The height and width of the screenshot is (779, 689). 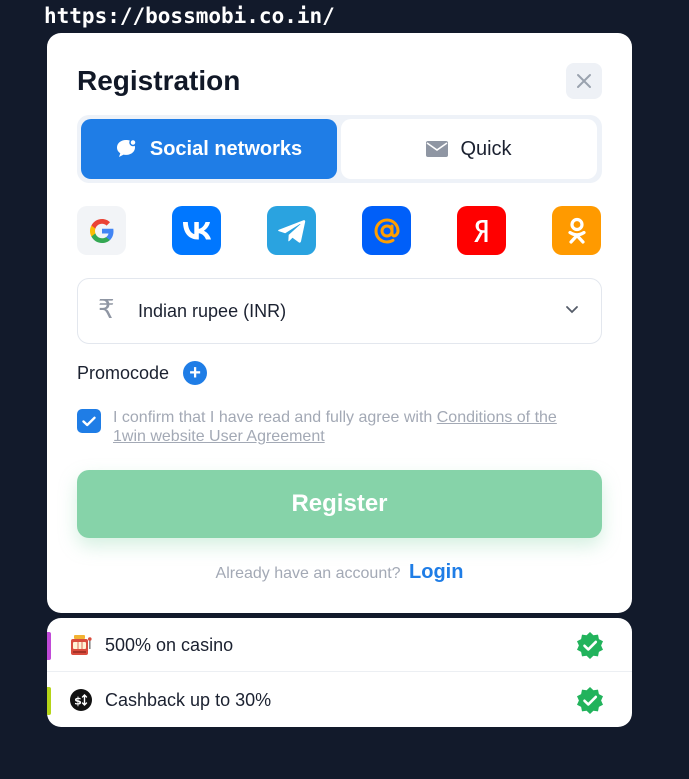 I want to click on vk-icon, so click(x=196, y=230).